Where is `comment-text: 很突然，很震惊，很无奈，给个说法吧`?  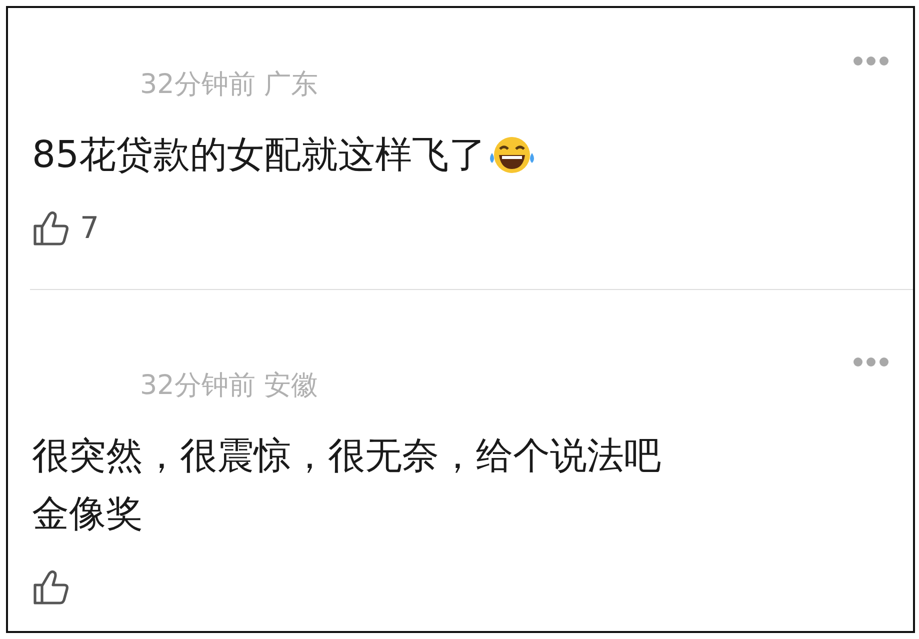
comment-text: 很突然，很震惊，很无奈，给个说法吧 is located at coordinates (346, 456).